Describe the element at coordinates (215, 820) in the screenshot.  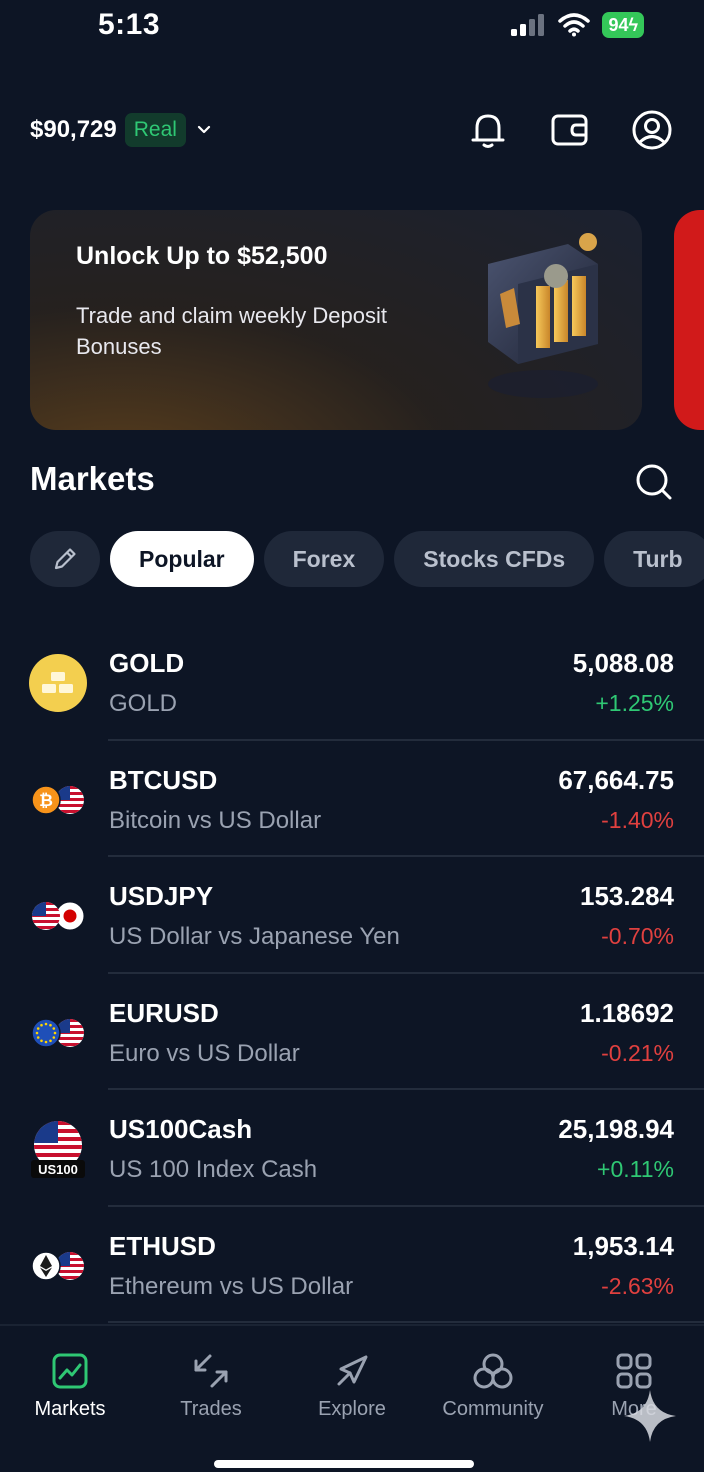
I see `market-name: Bitcoin vs US Dollar` at that location.